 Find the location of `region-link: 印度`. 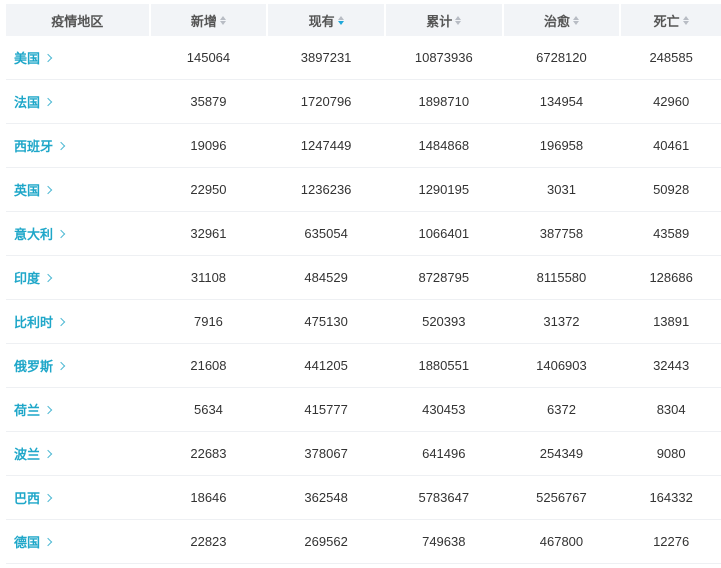

region-link: 印度 is located at coordinates (77, 277).